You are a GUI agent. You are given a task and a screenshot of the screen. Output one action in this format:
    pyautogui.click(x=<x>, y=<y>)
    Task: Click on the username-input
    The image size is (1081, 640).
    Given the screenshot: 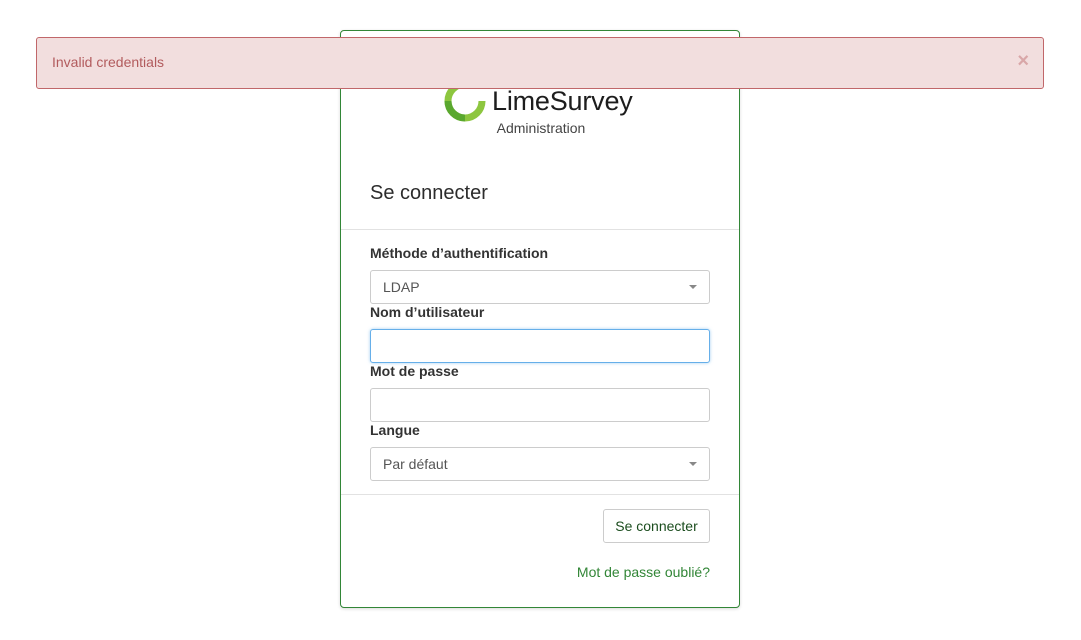 What is the action you would take?
    pyautogui.click(x=540, y=346)
    